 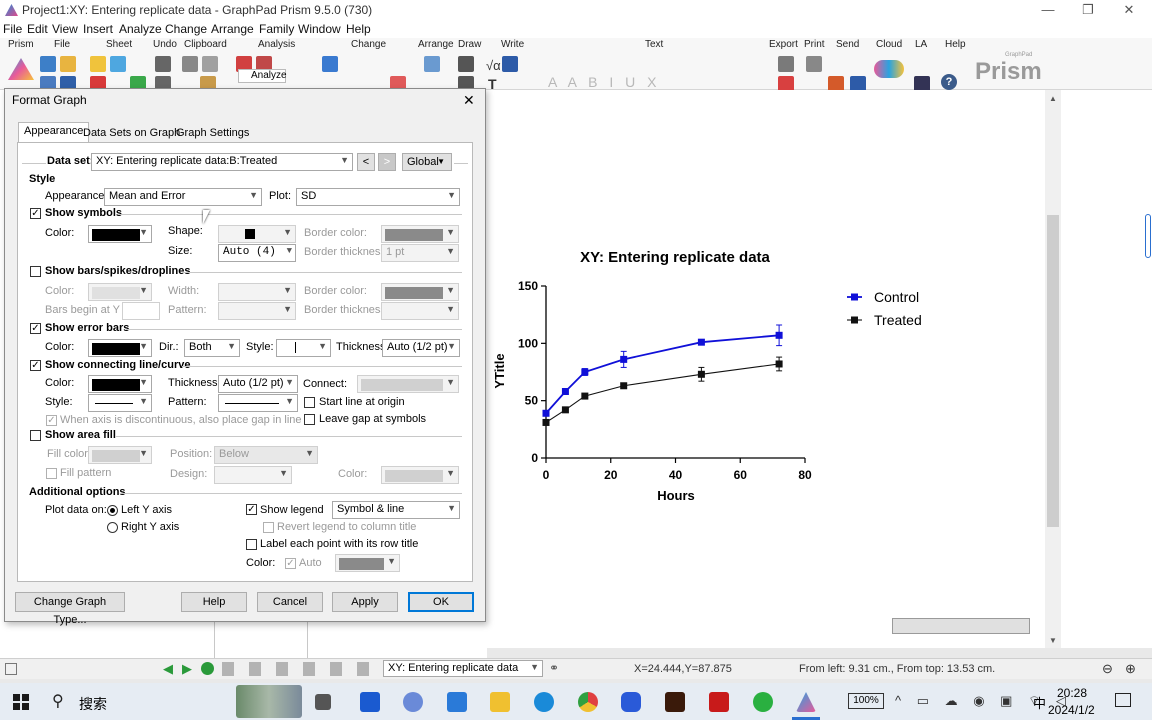 I want to click on bars-begin-input, so click(x=141, y=311).